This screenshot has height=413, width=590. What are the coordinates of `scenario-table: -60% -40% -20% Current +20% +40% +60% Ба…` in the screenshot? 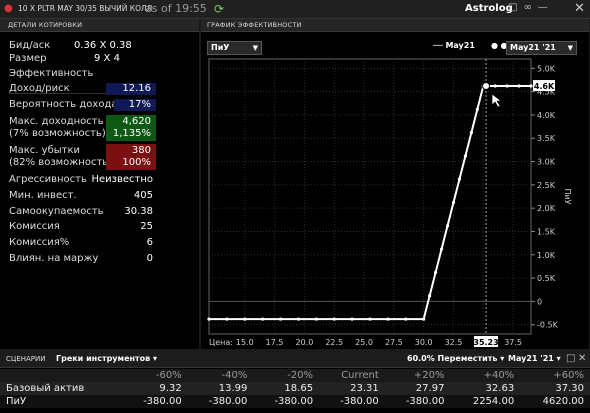 It's located at (295, 388).